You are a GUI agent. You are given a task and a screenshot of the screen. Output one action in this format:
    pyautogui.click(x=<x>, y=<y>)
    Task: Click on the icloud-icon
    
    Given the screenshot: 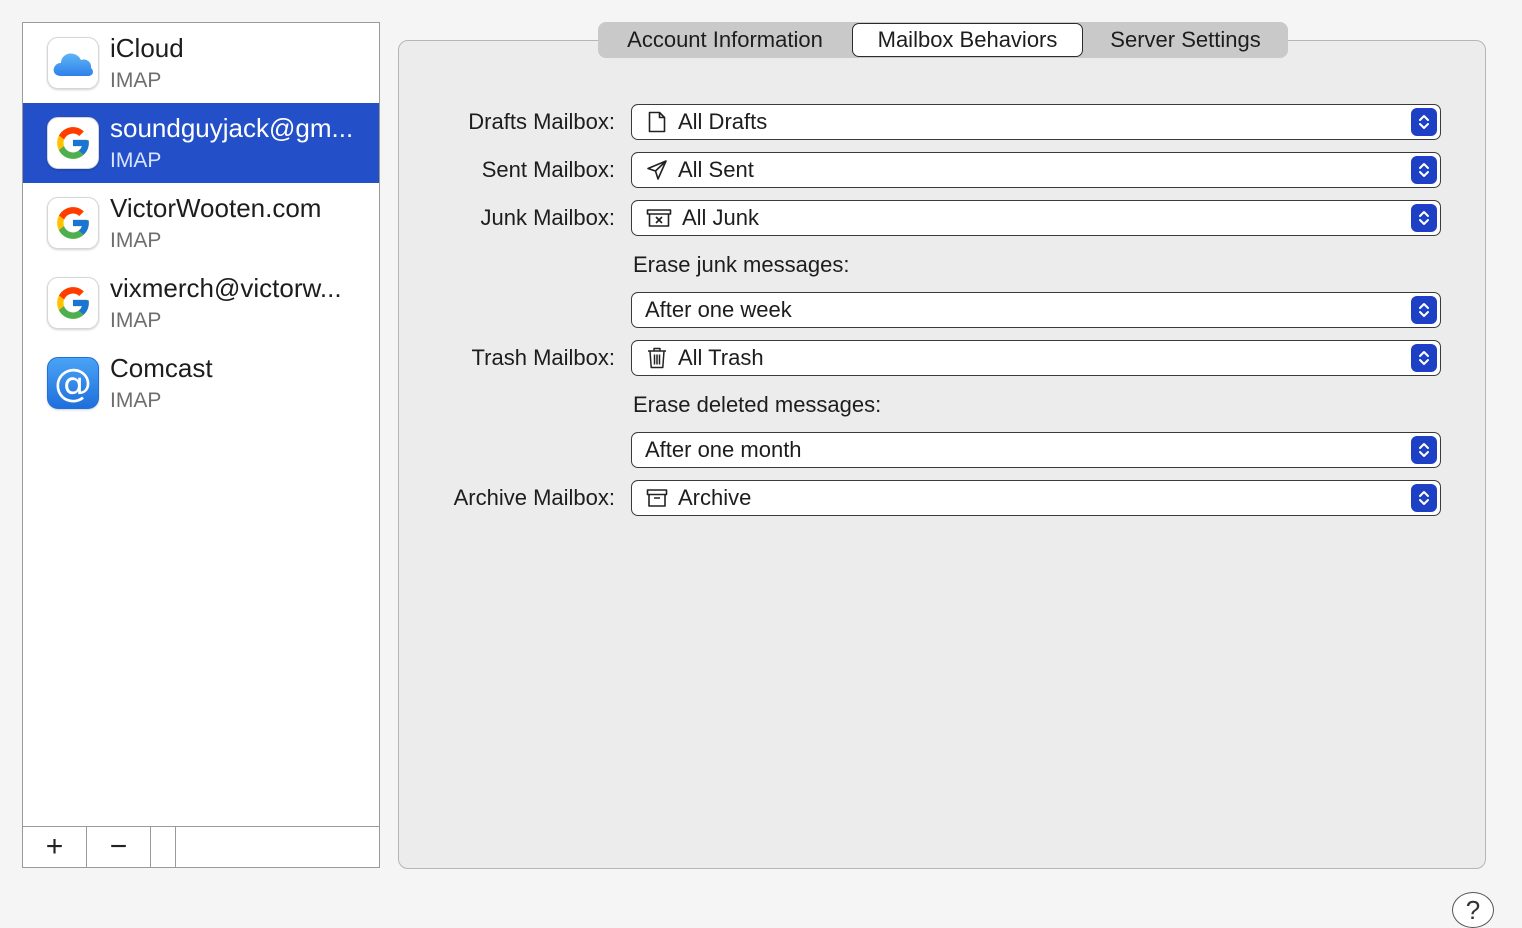 What is the action you would take?
    pyautogui.click(x=73, y=63)
    